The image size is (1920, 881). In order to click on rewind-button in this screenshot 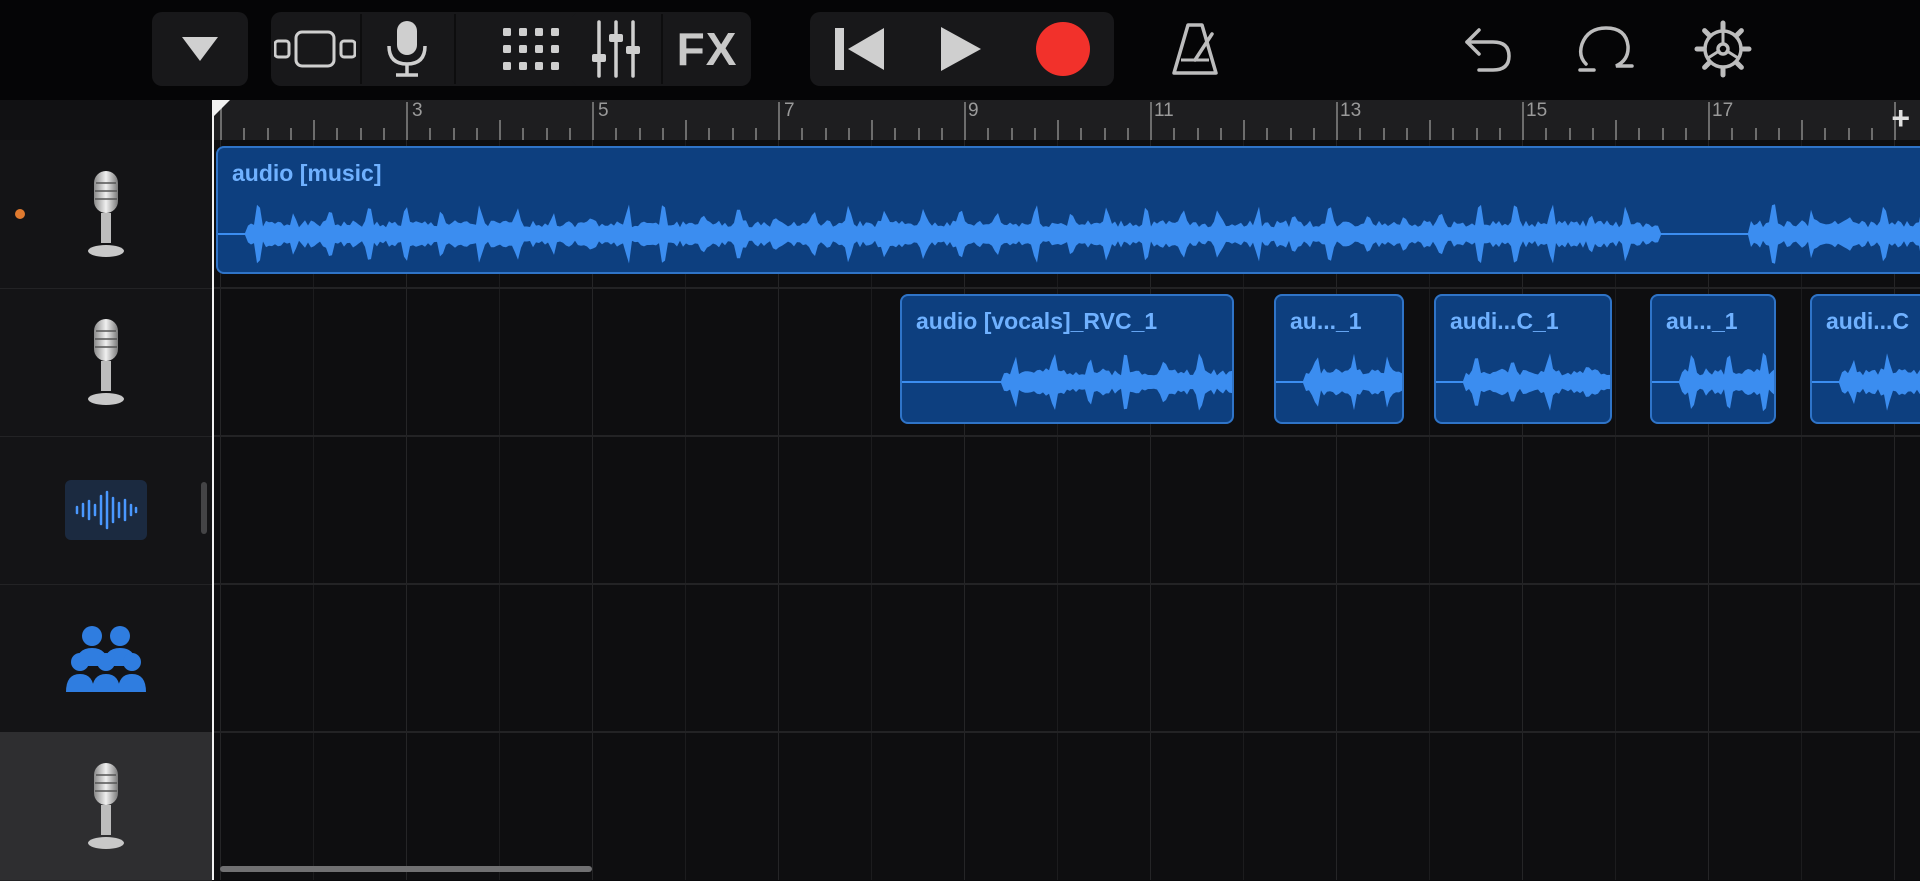, I will do `click(860, 49)`.